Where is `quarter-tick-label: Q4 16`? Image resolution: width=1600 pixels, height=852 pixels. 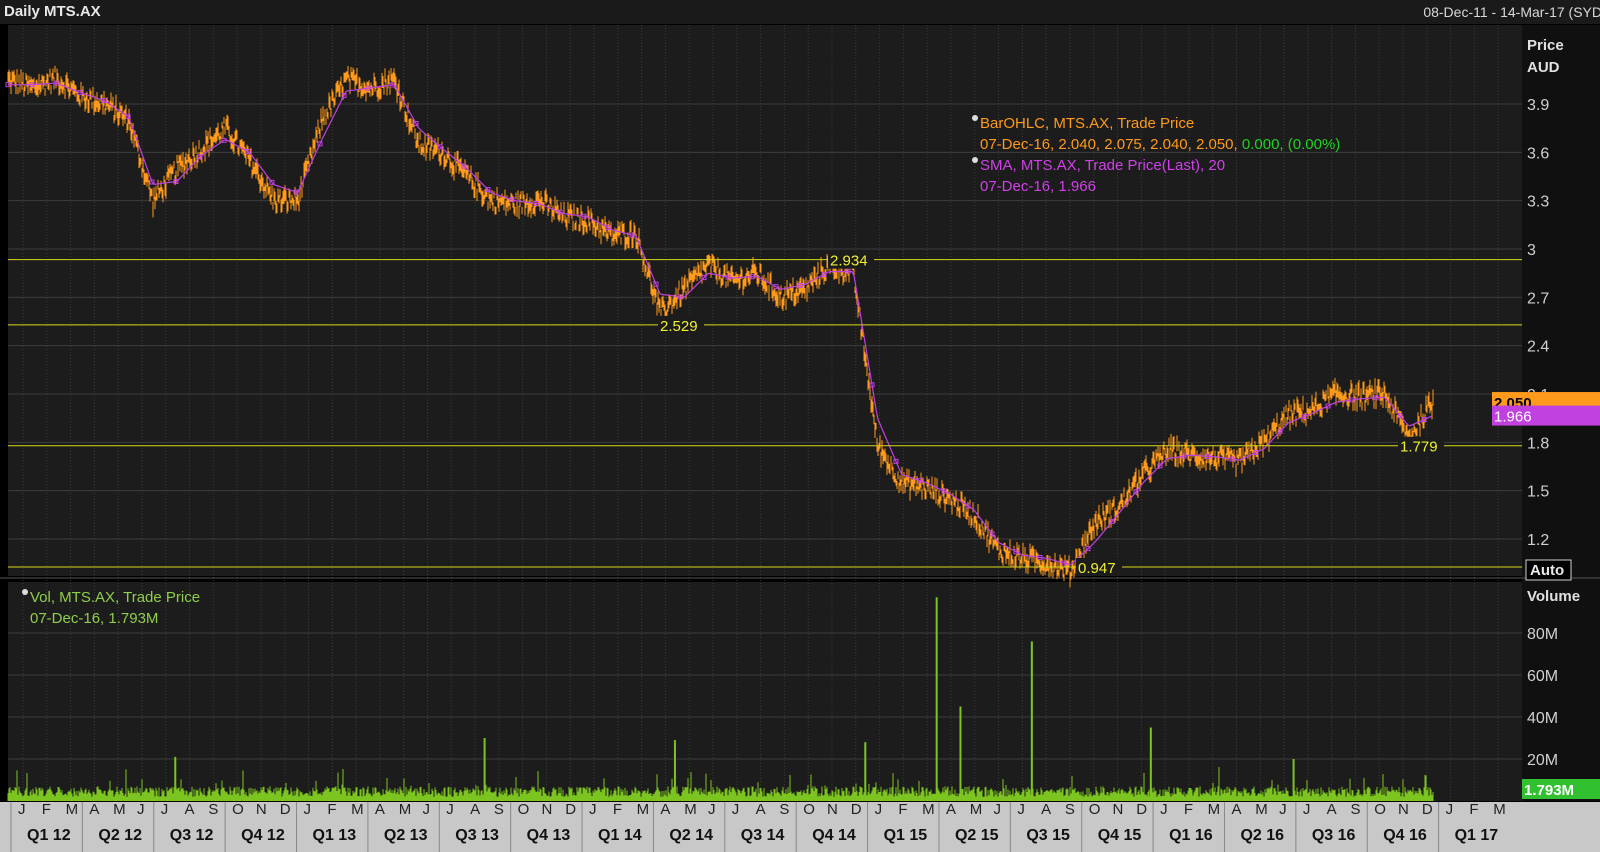
quarter-tick-label: Q4 16 is located at coordinates (1405, 835).